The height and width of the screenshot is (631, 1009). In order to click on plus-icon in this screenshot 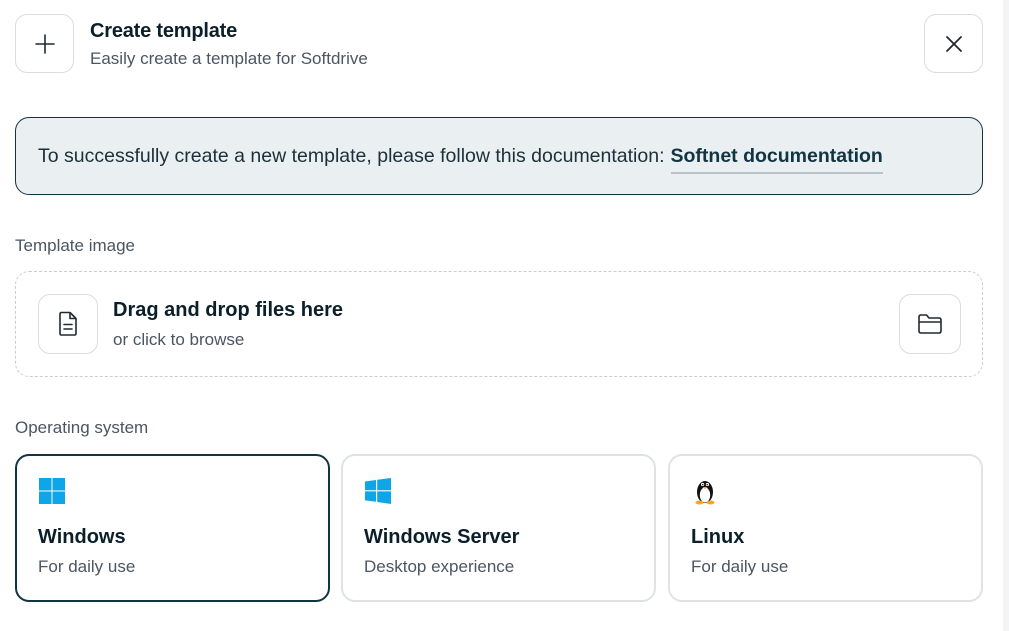, I will do `click(44, 43)`.